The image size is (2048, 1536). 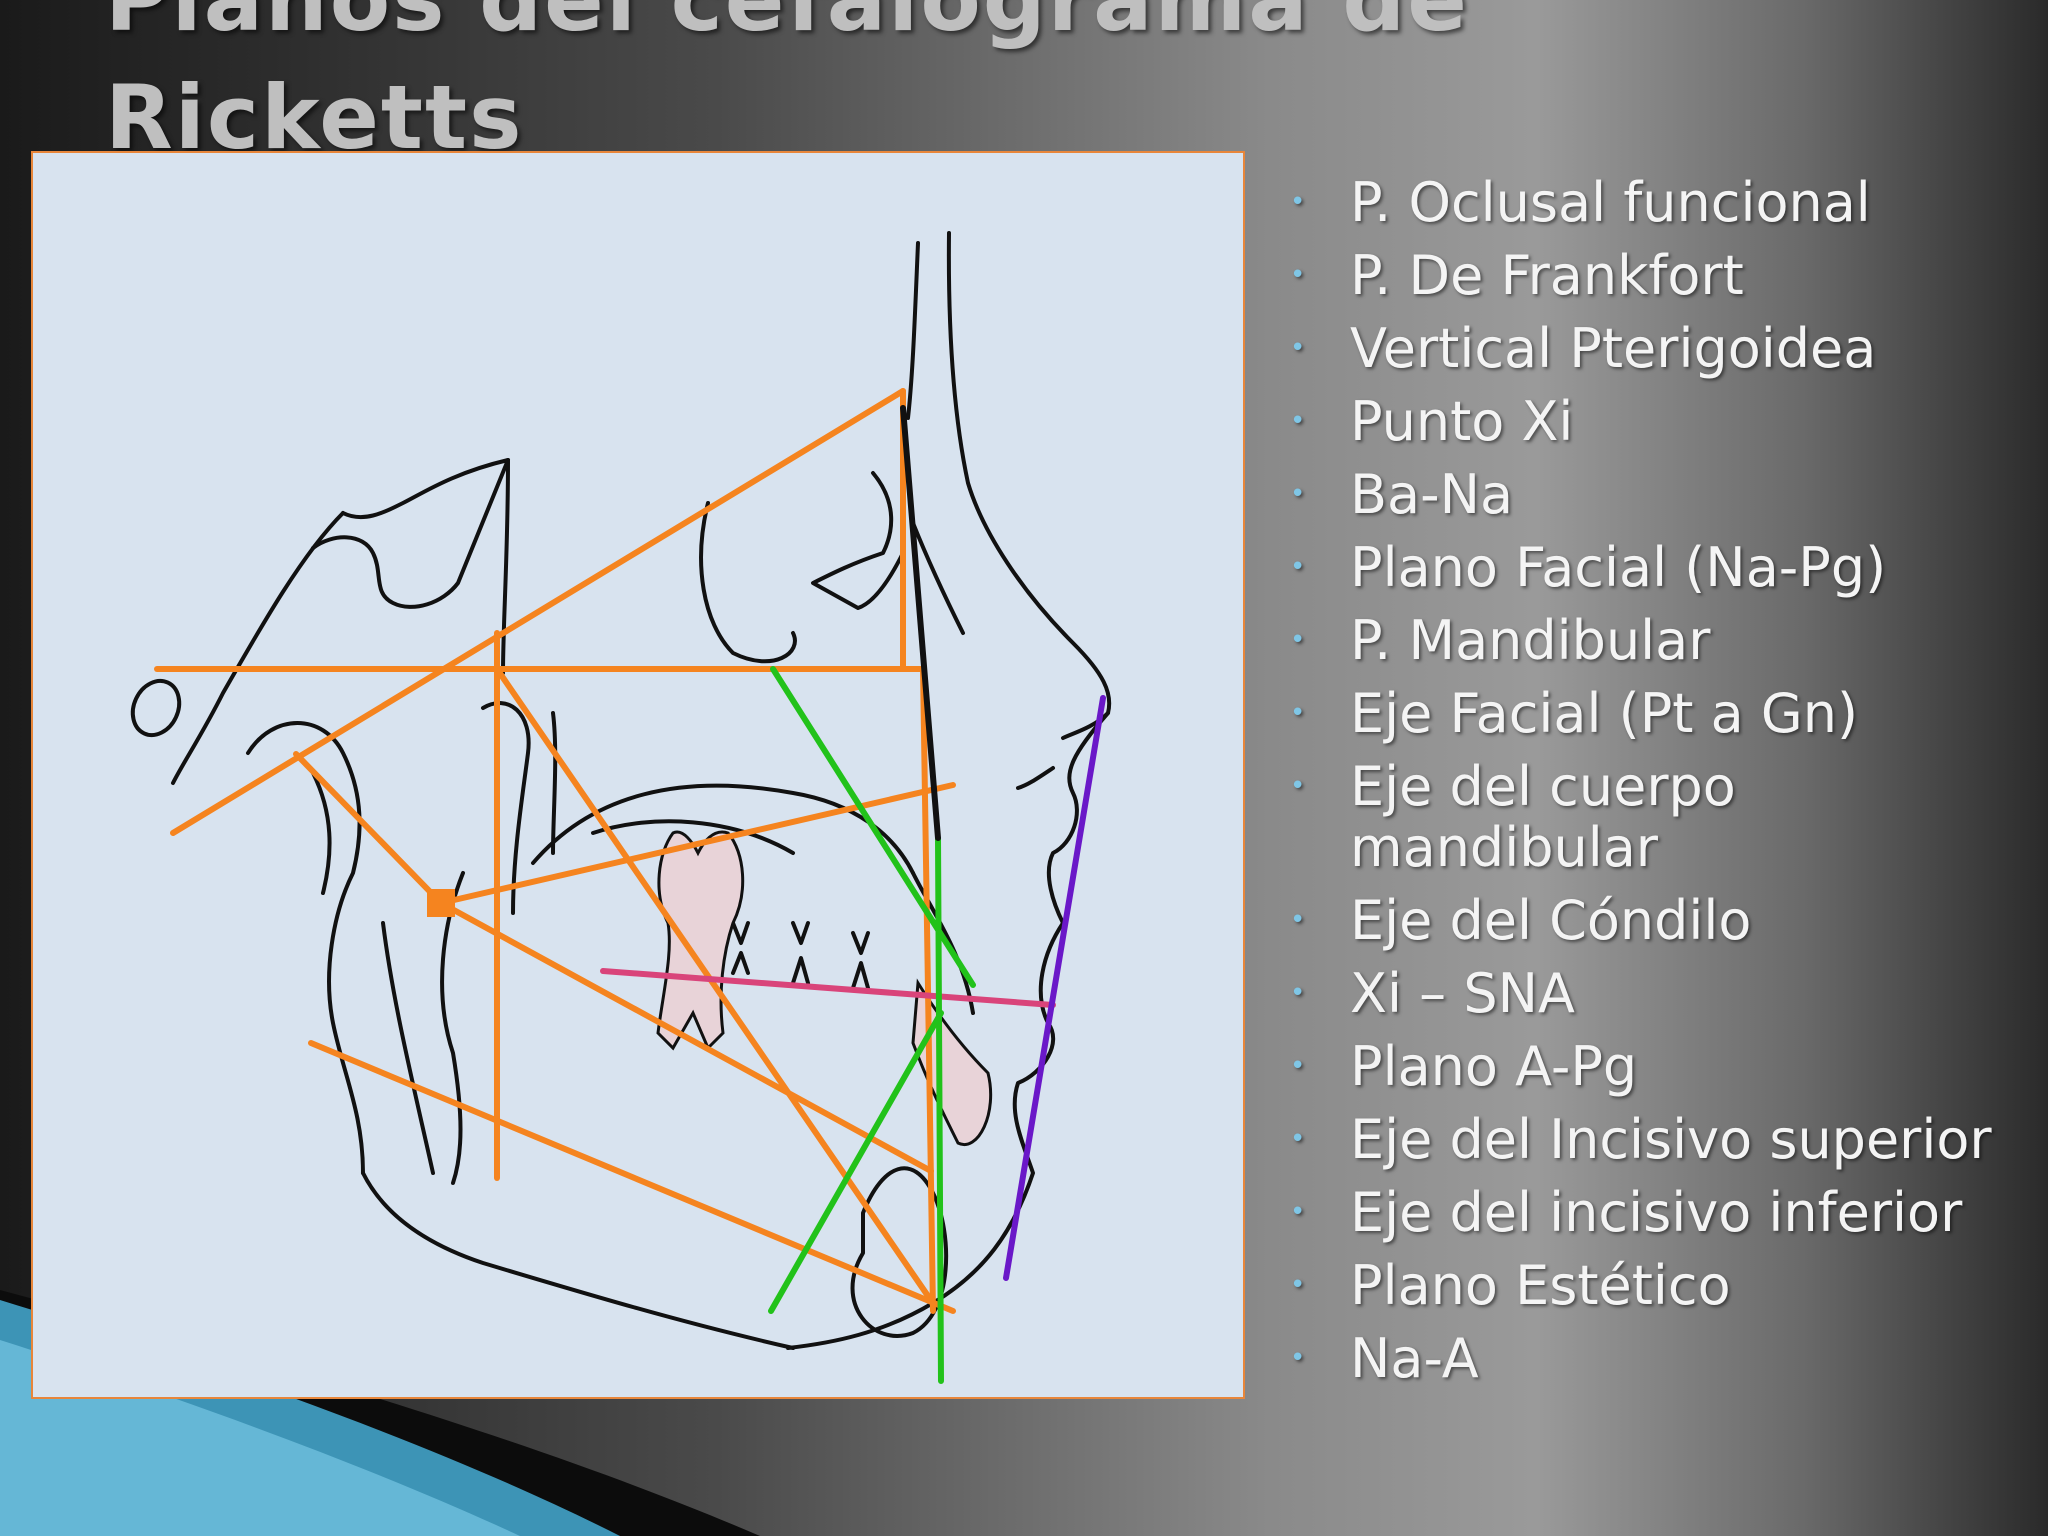 I want to click on legend-item-label: Eje del cuerpo mandibular, so click(x=1543, y=817).